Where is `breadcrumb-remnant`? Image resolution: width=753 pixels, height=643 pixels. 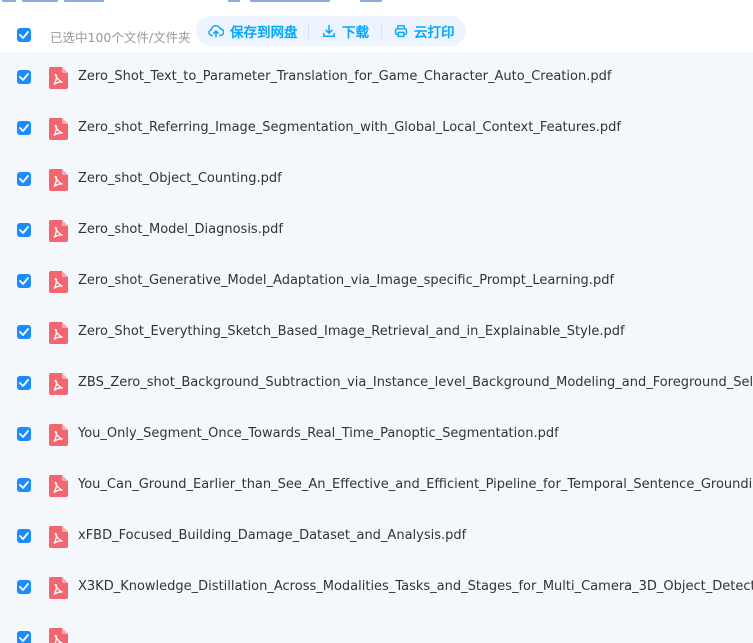 breadcrumb-remnant is located at coordinates (376, 2).